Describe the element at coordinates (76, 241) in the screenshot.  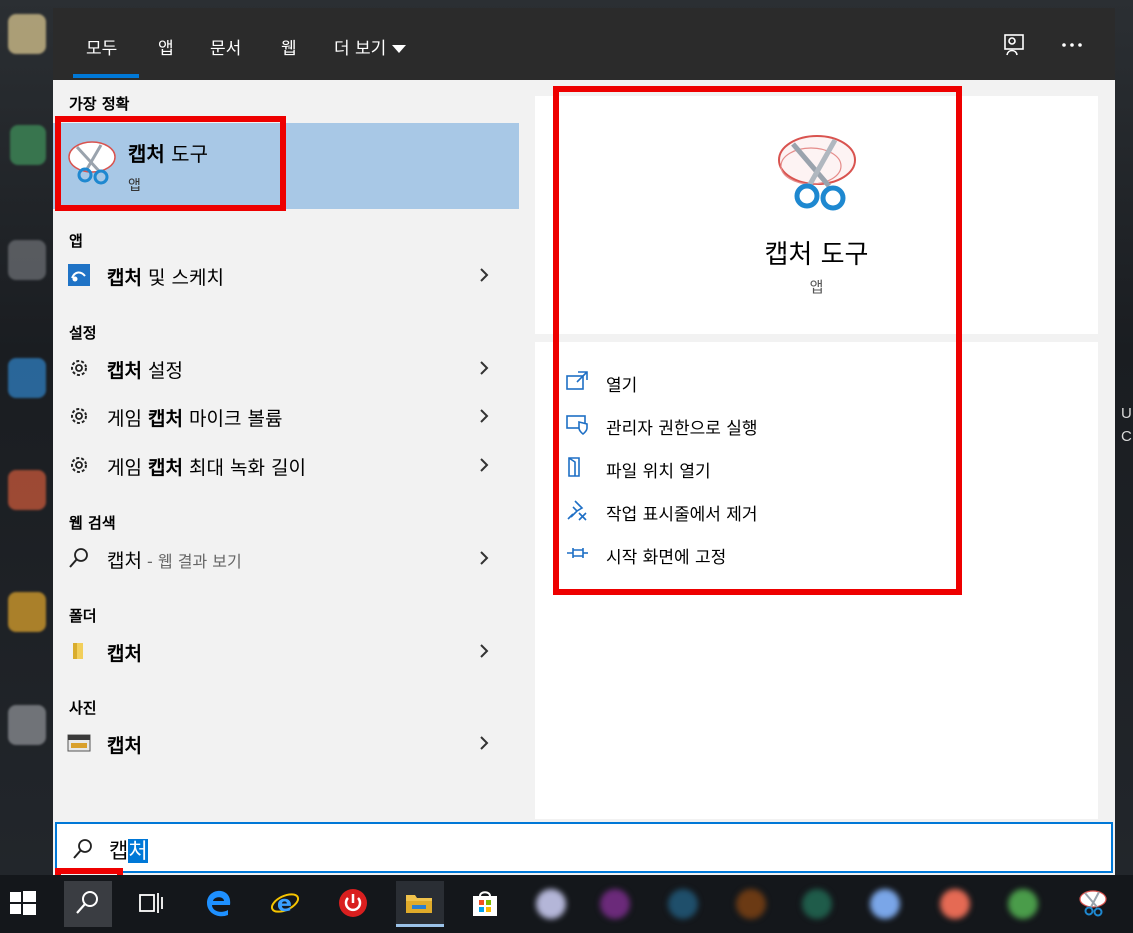
I see `section-apps: 앱` at that location.